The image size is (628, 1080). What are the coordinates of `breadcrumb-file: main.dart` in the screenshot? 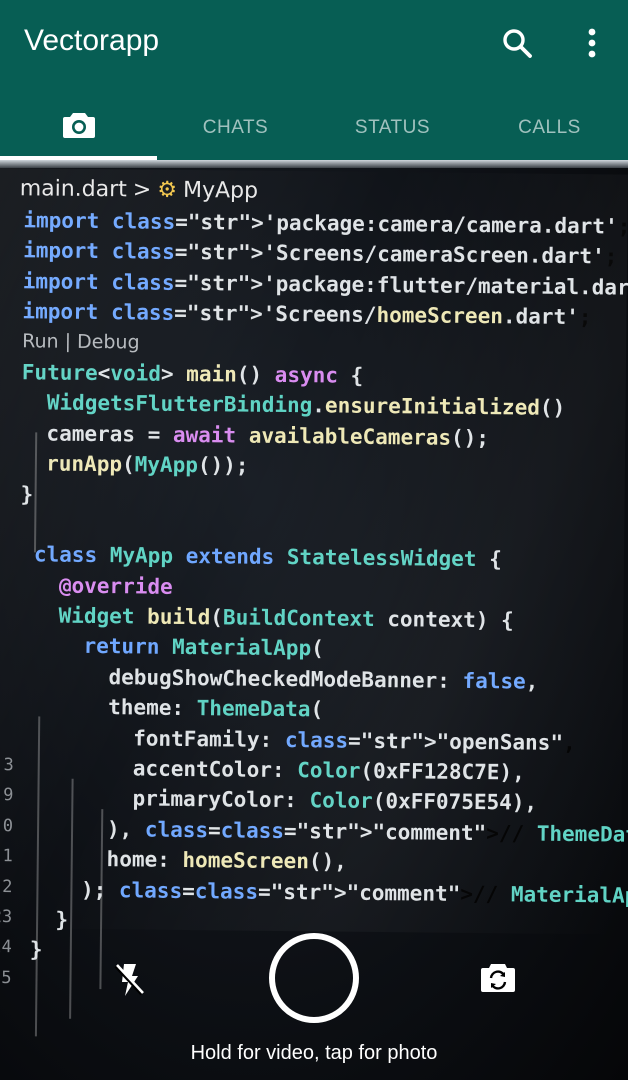 It's located at (73, 189).